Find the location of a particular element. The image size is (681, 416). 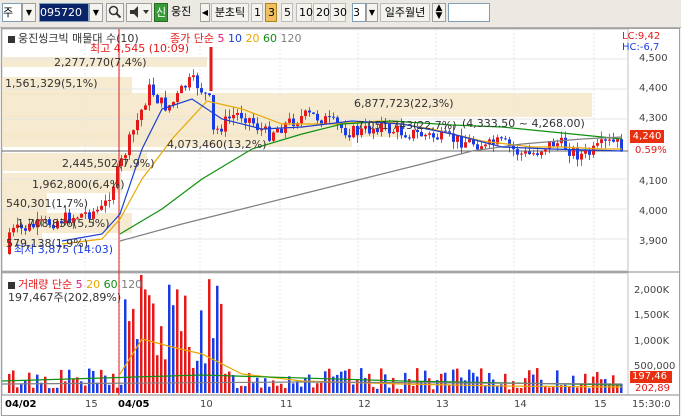

search-icon is located at coordinates (115, 12).